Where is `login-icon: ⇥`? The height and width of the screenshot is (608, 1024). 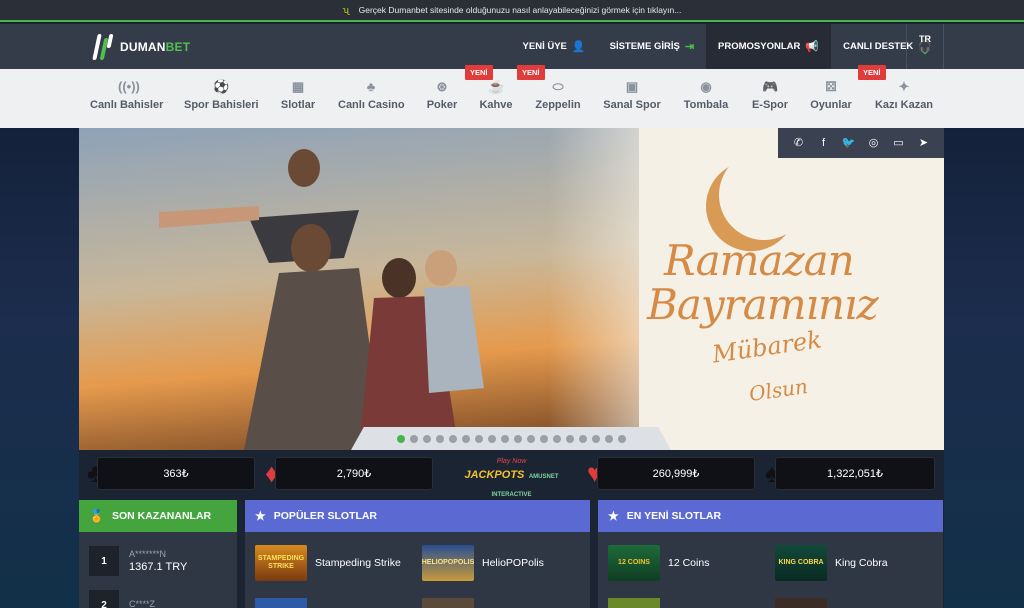
login-icon: ⇥ is located at coordinates (689, 47).